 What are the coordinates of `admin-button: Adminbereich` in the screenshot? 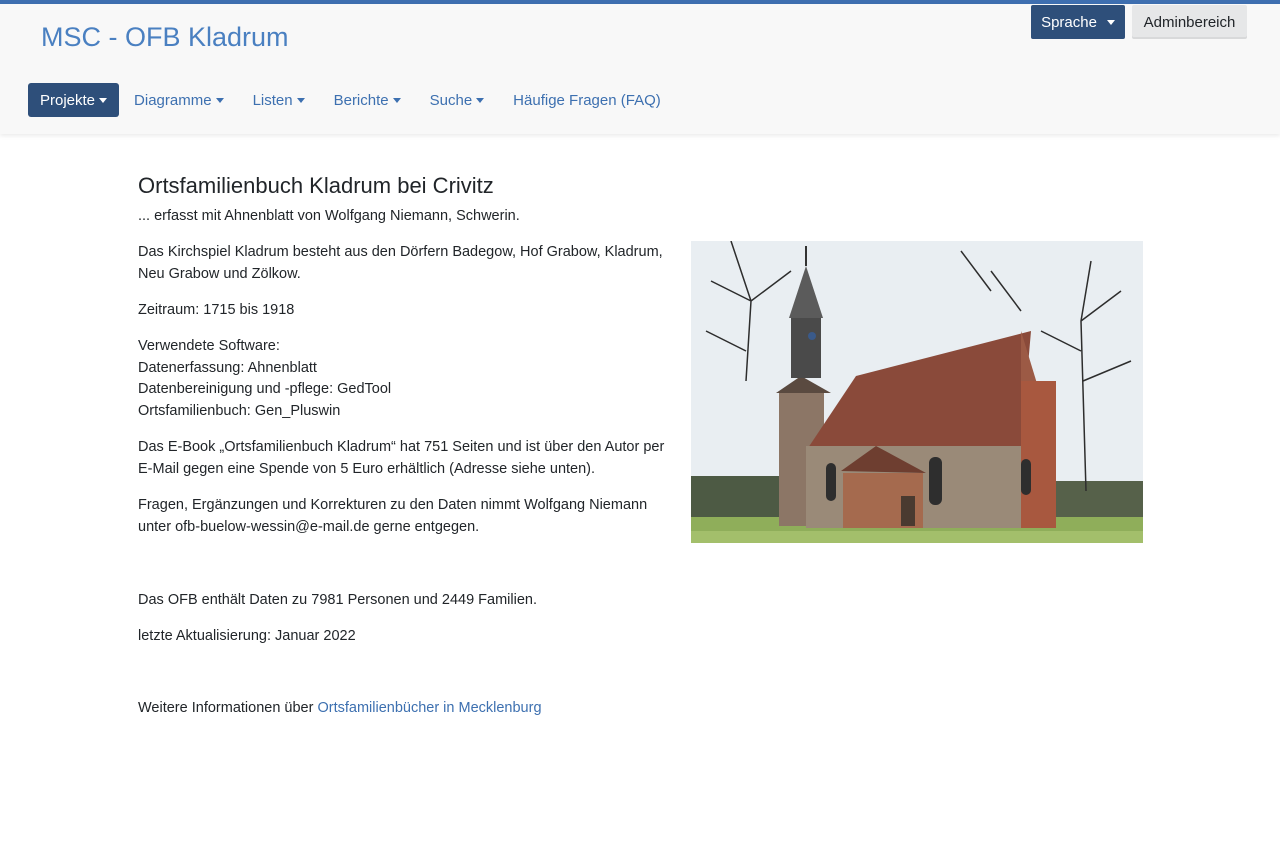 It's located at (1189, 22).